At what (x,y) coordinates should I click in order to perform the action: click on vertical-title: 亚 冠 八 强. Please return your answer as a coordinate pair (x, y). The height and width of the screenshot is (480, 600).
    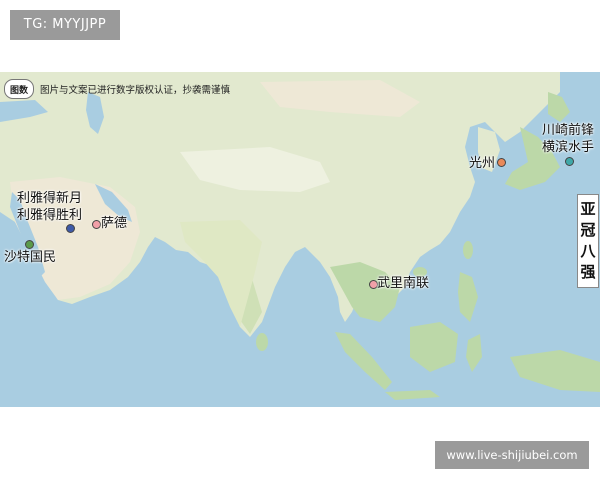
    Looking at the image, I should click on (588, 241).